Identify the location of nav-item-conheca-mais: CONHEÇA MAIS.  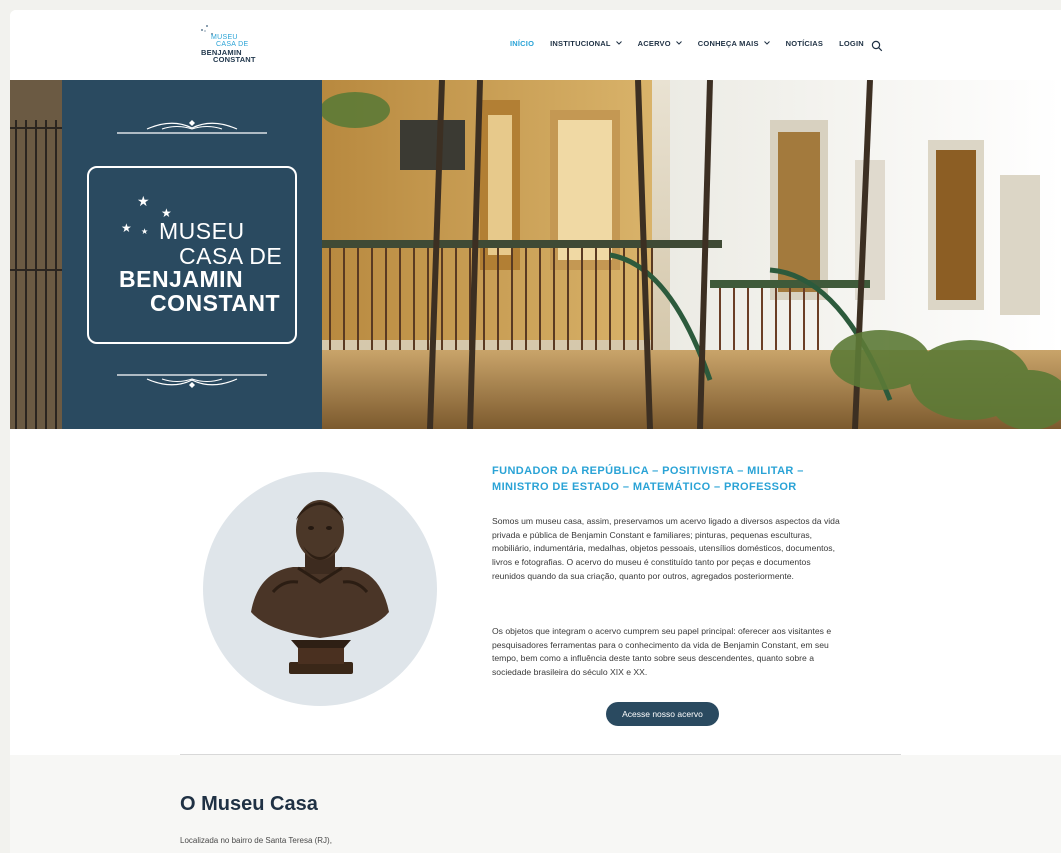
(734, 43).